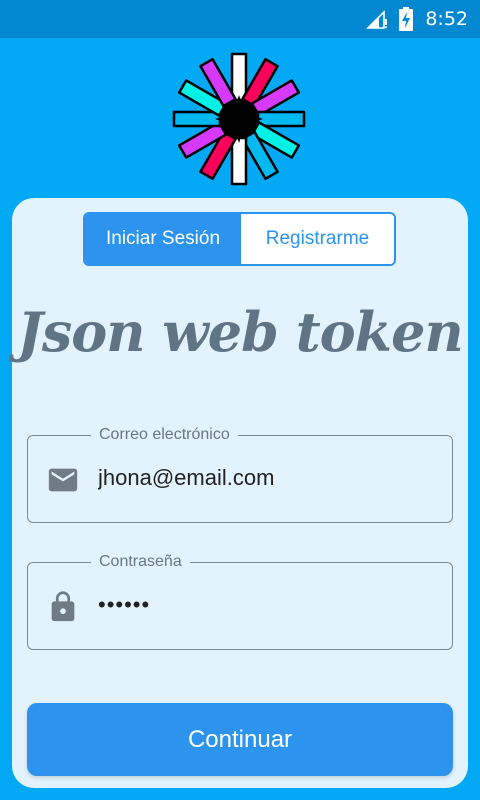 Image resolution: width=480 pixels, height=800 pixels. I want to click on email-input, so click(263, 478).